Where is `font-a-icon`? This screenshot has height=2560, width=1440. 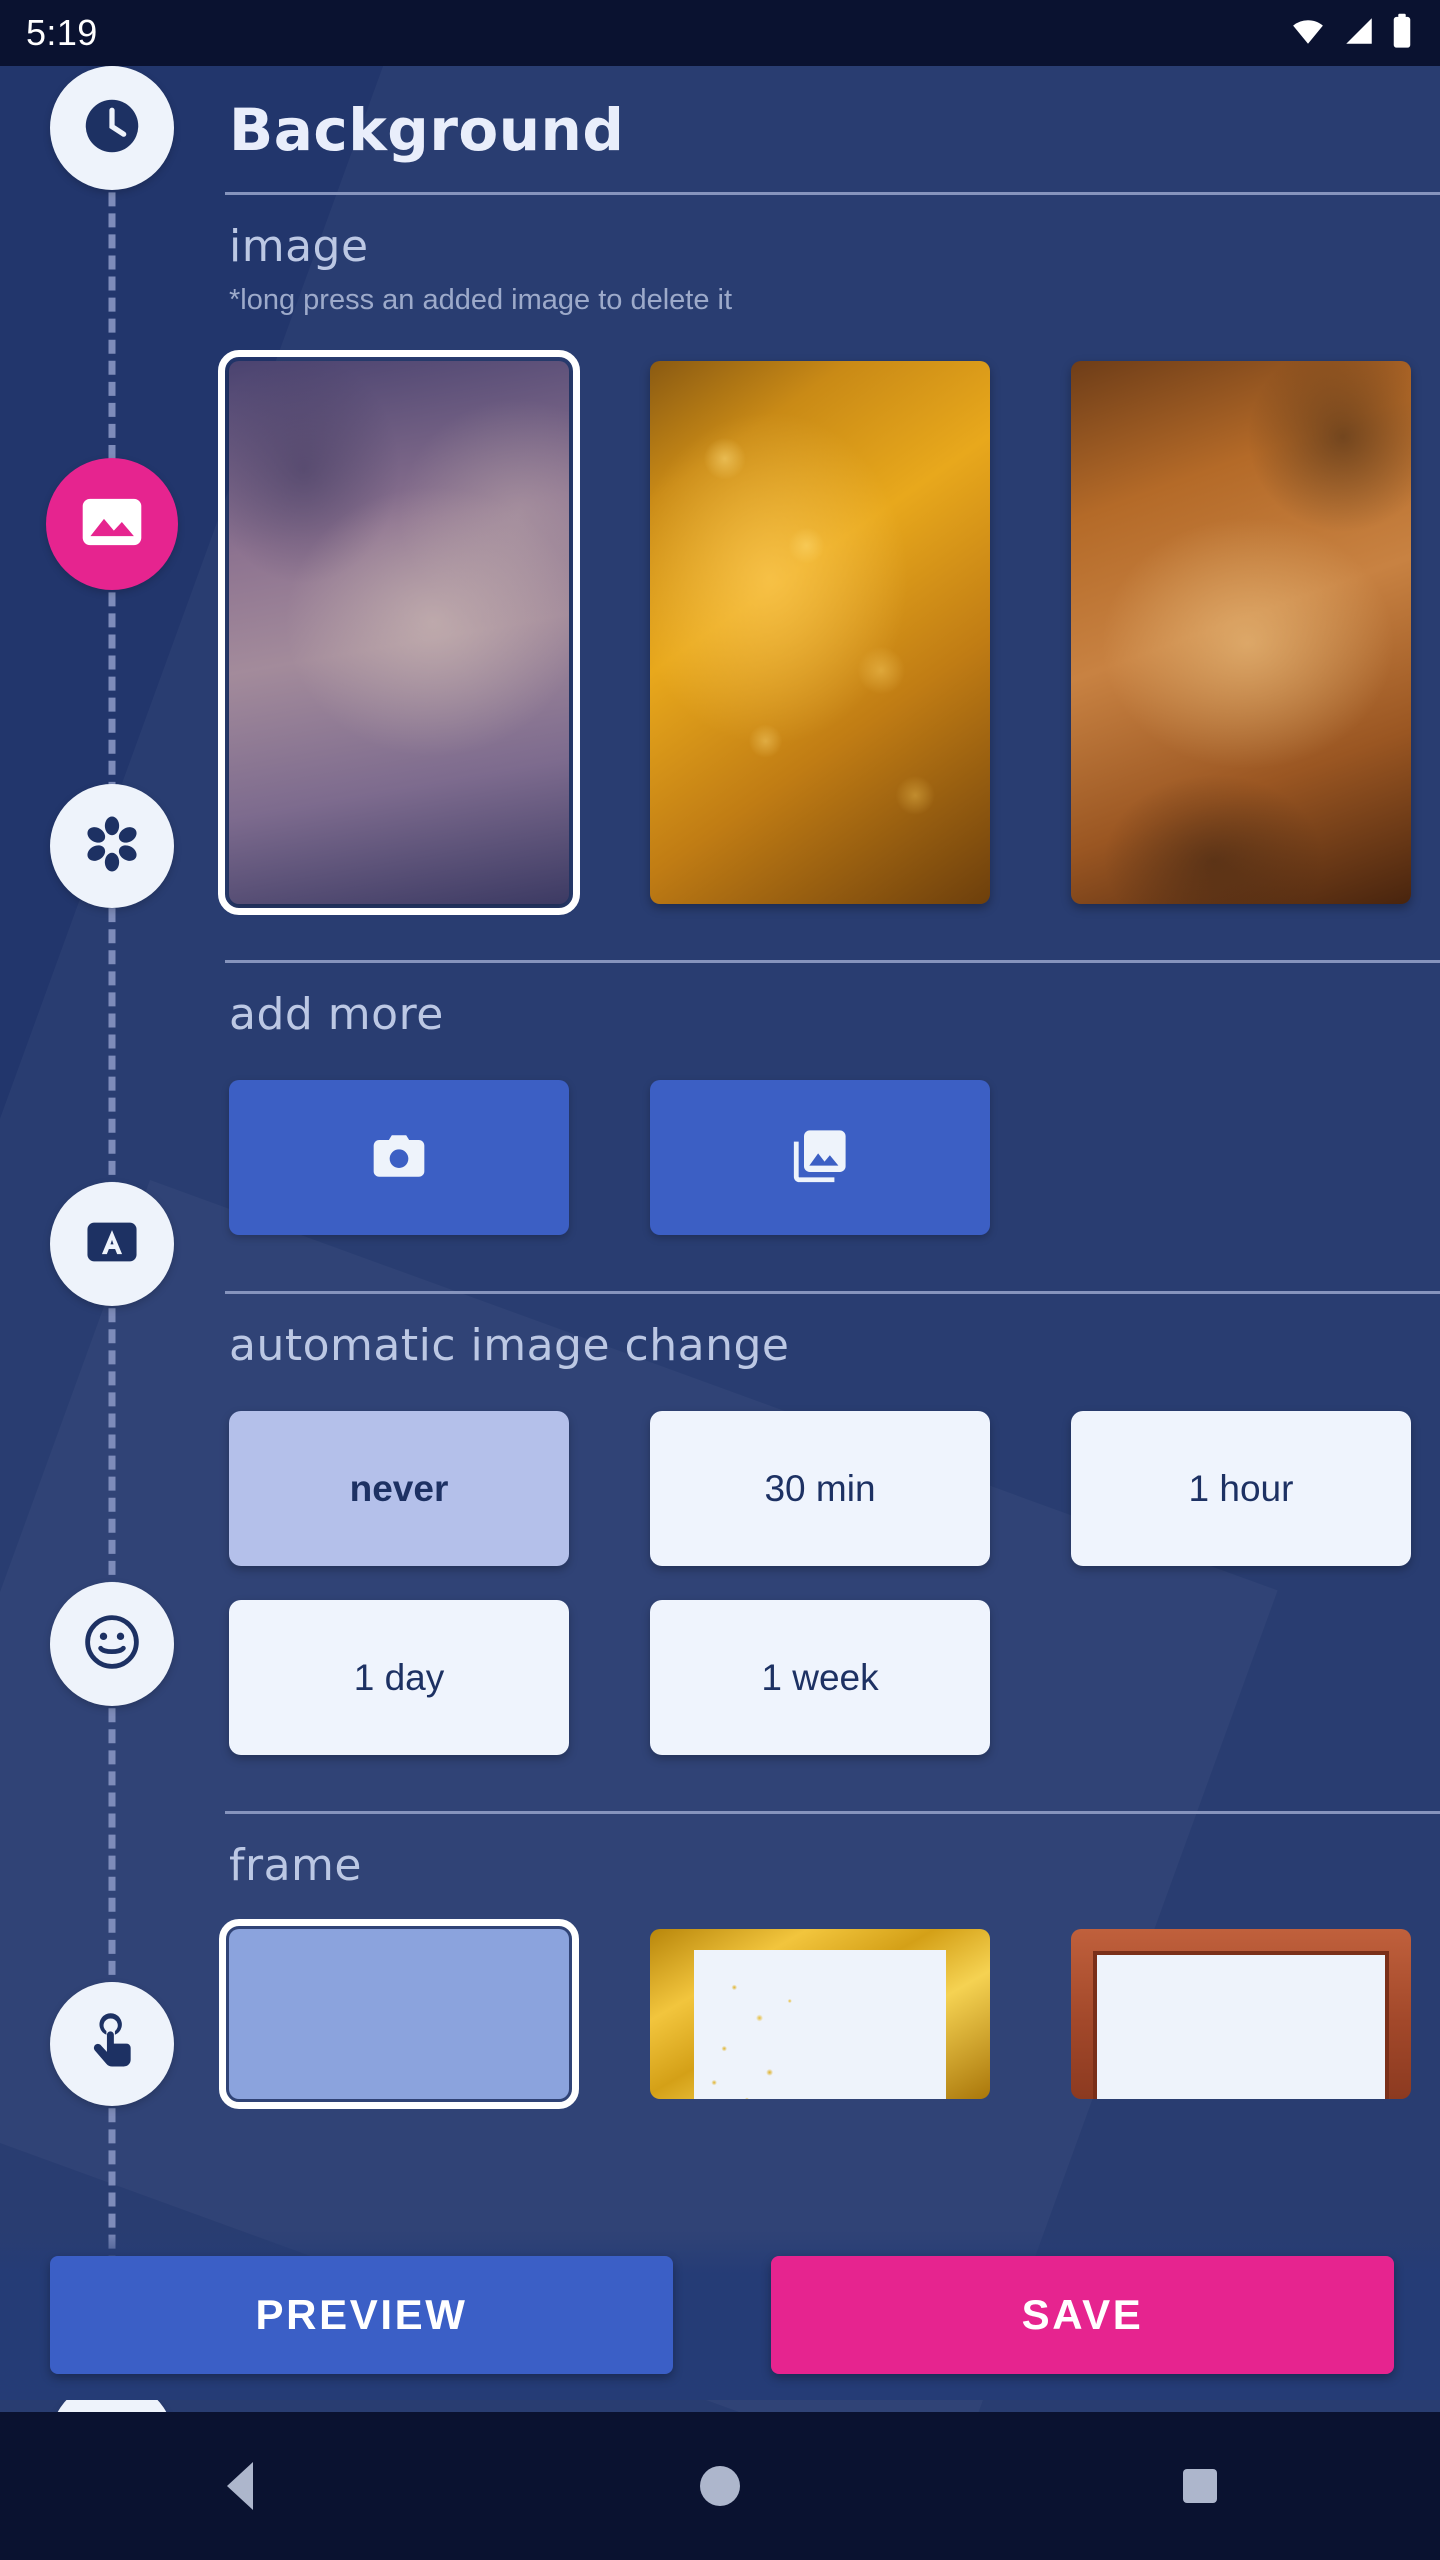 font-a-icon is located at coordinates (112, 1244).